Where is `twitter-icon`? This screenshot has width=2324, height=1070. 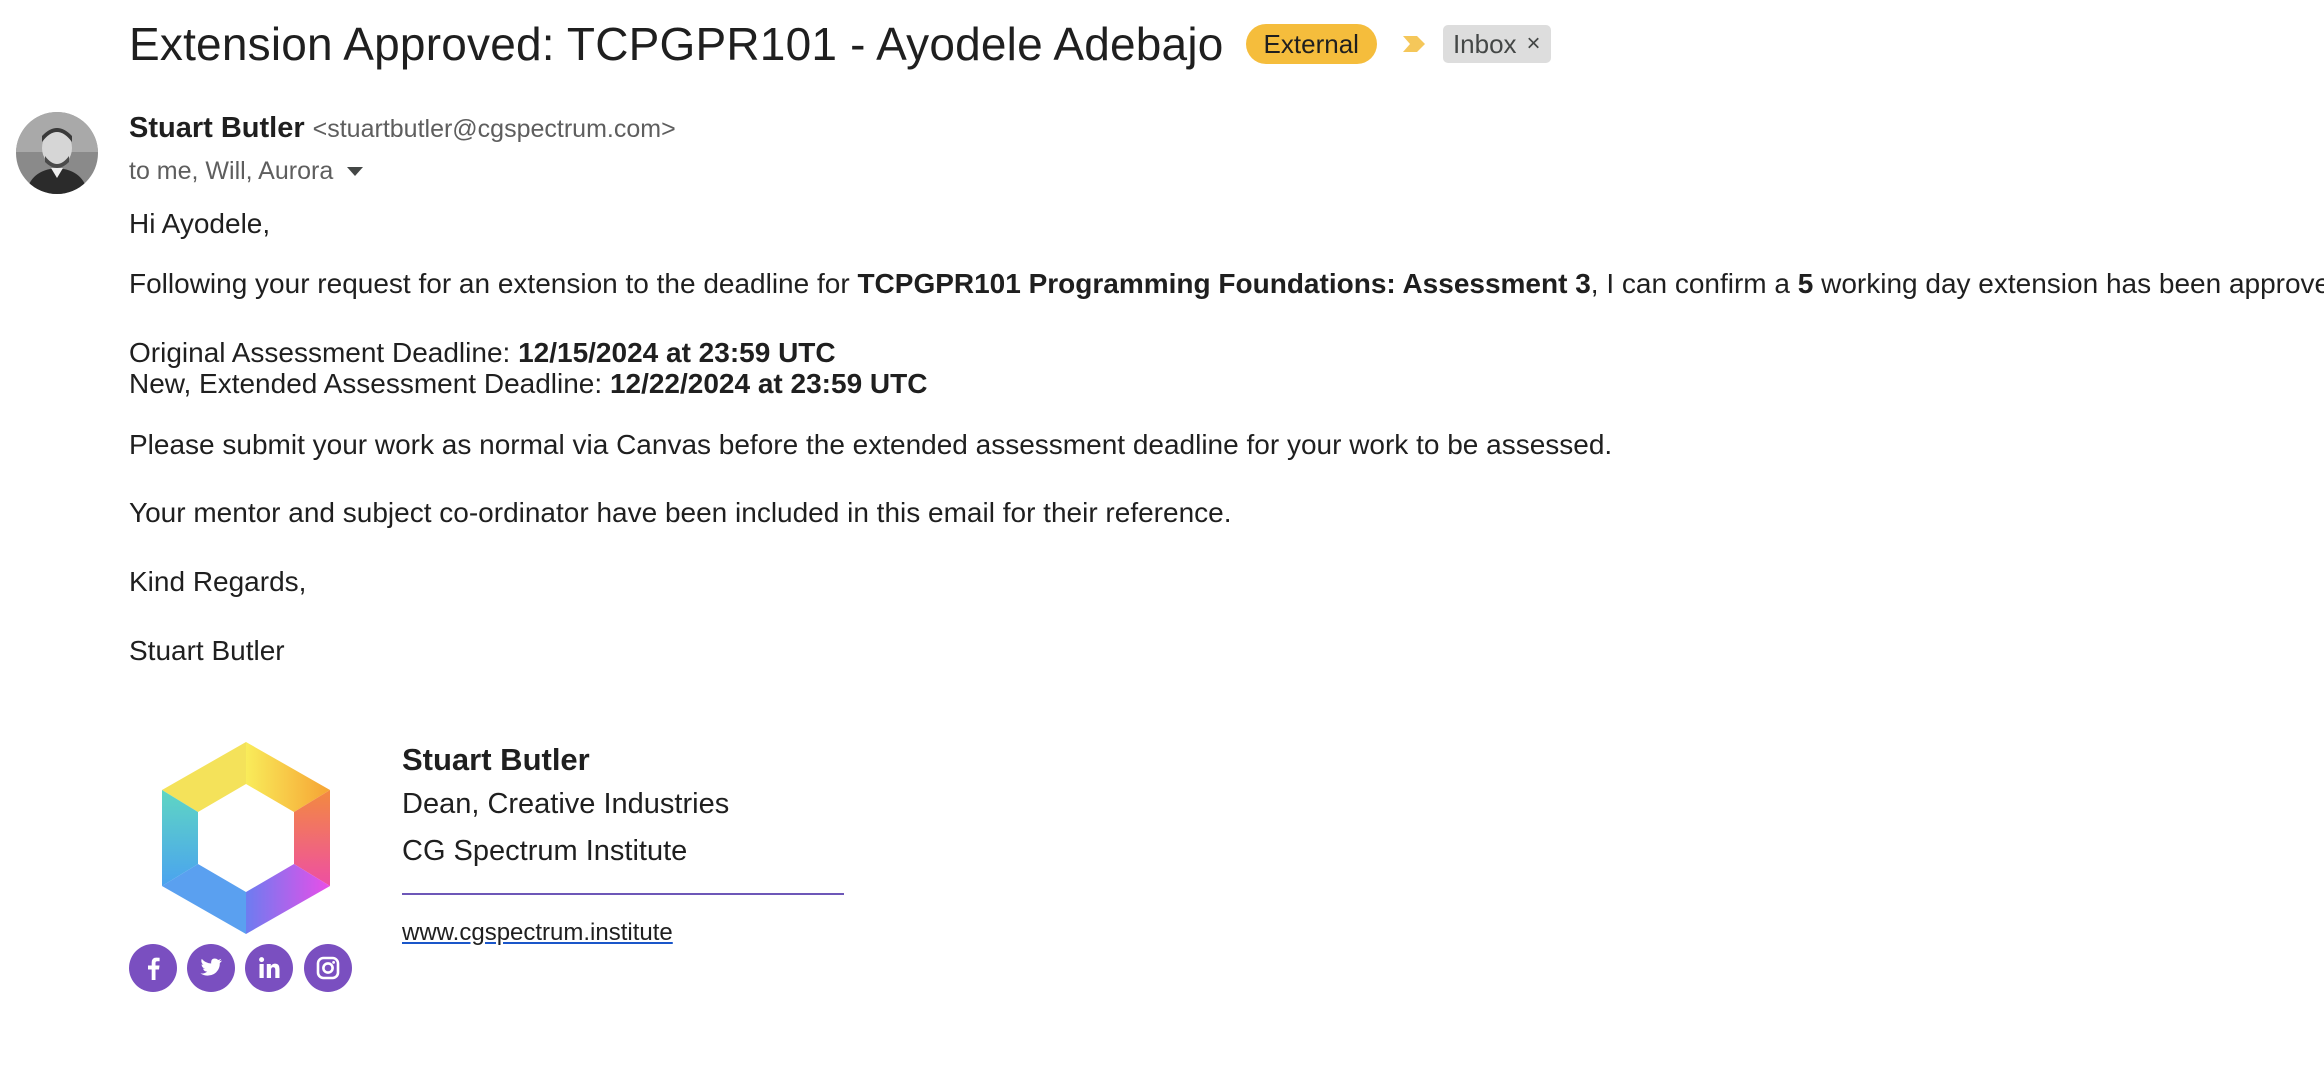 twitter-icon is located at coordinates (211, 968).